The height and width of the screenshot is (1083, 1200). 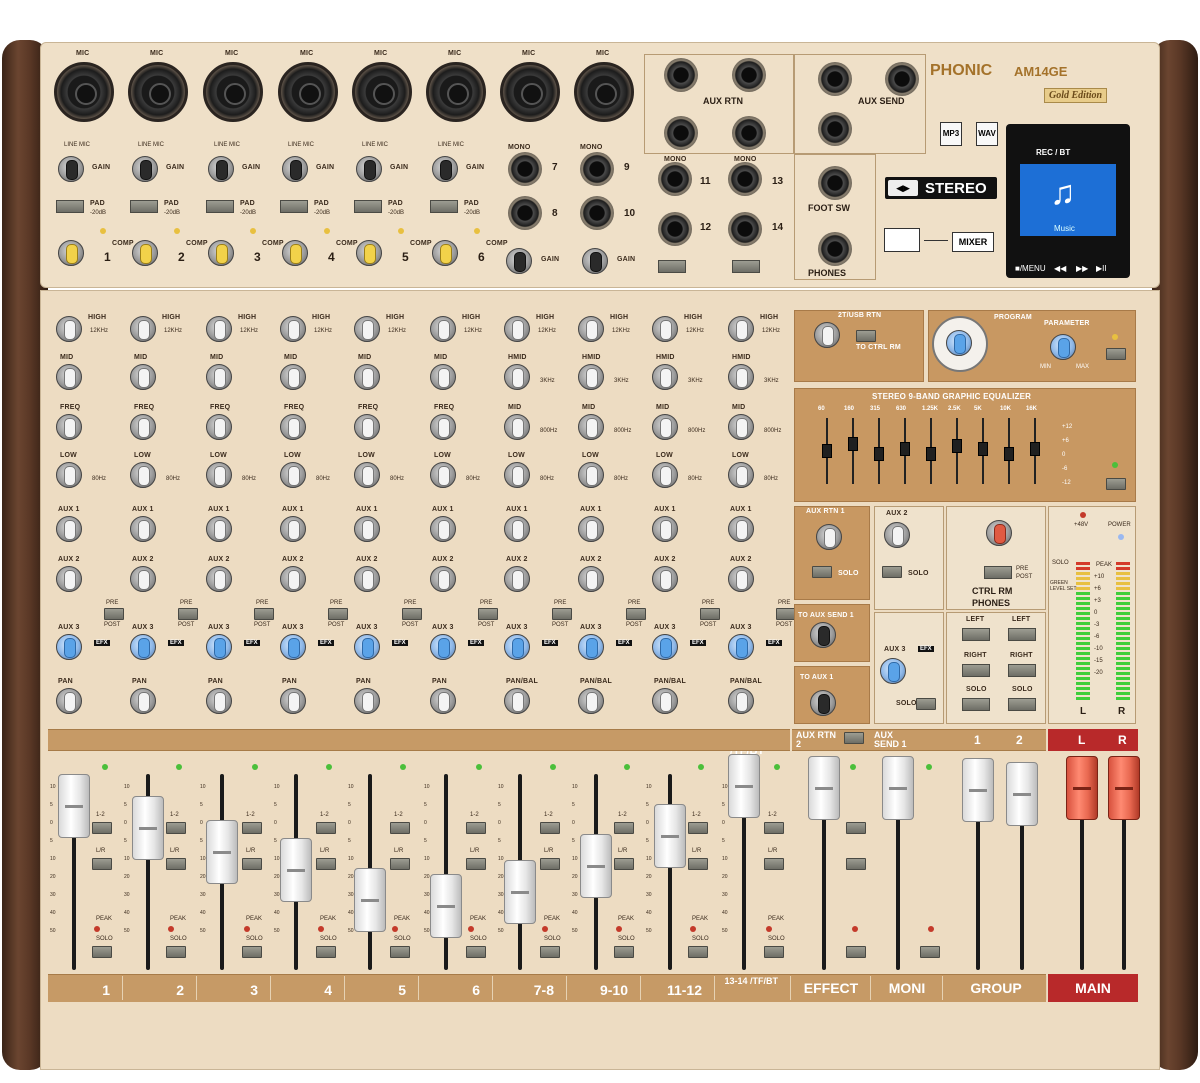 I want to click on ctrl-rm-knob, so click(x=999, y=533).